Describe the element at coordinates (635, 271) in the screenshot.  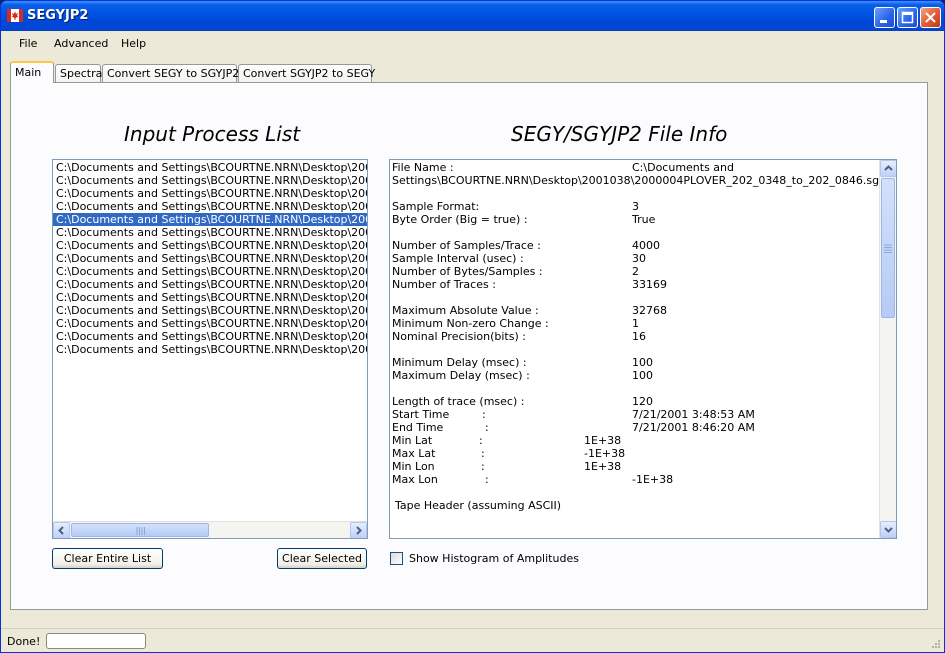
I see `bytes-per-sample-value: 2` at that location.